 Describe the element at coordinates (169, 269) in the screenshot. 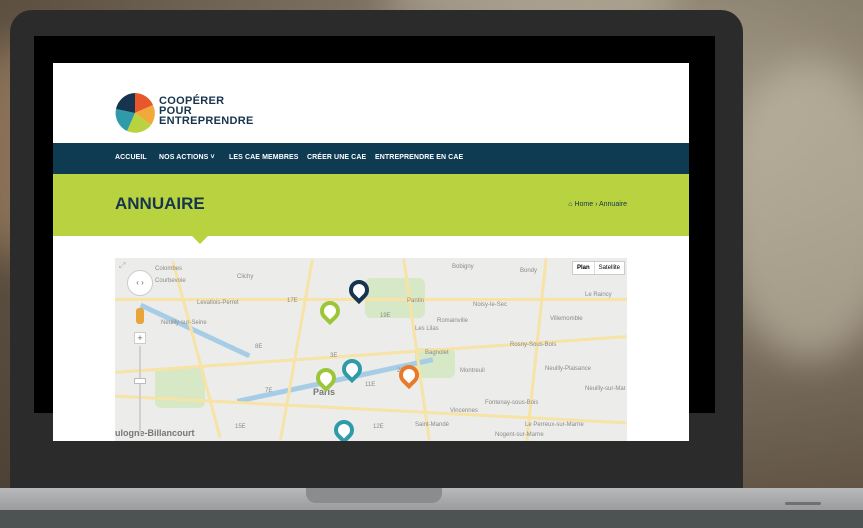

I see `map-label: Colombes` at that location.